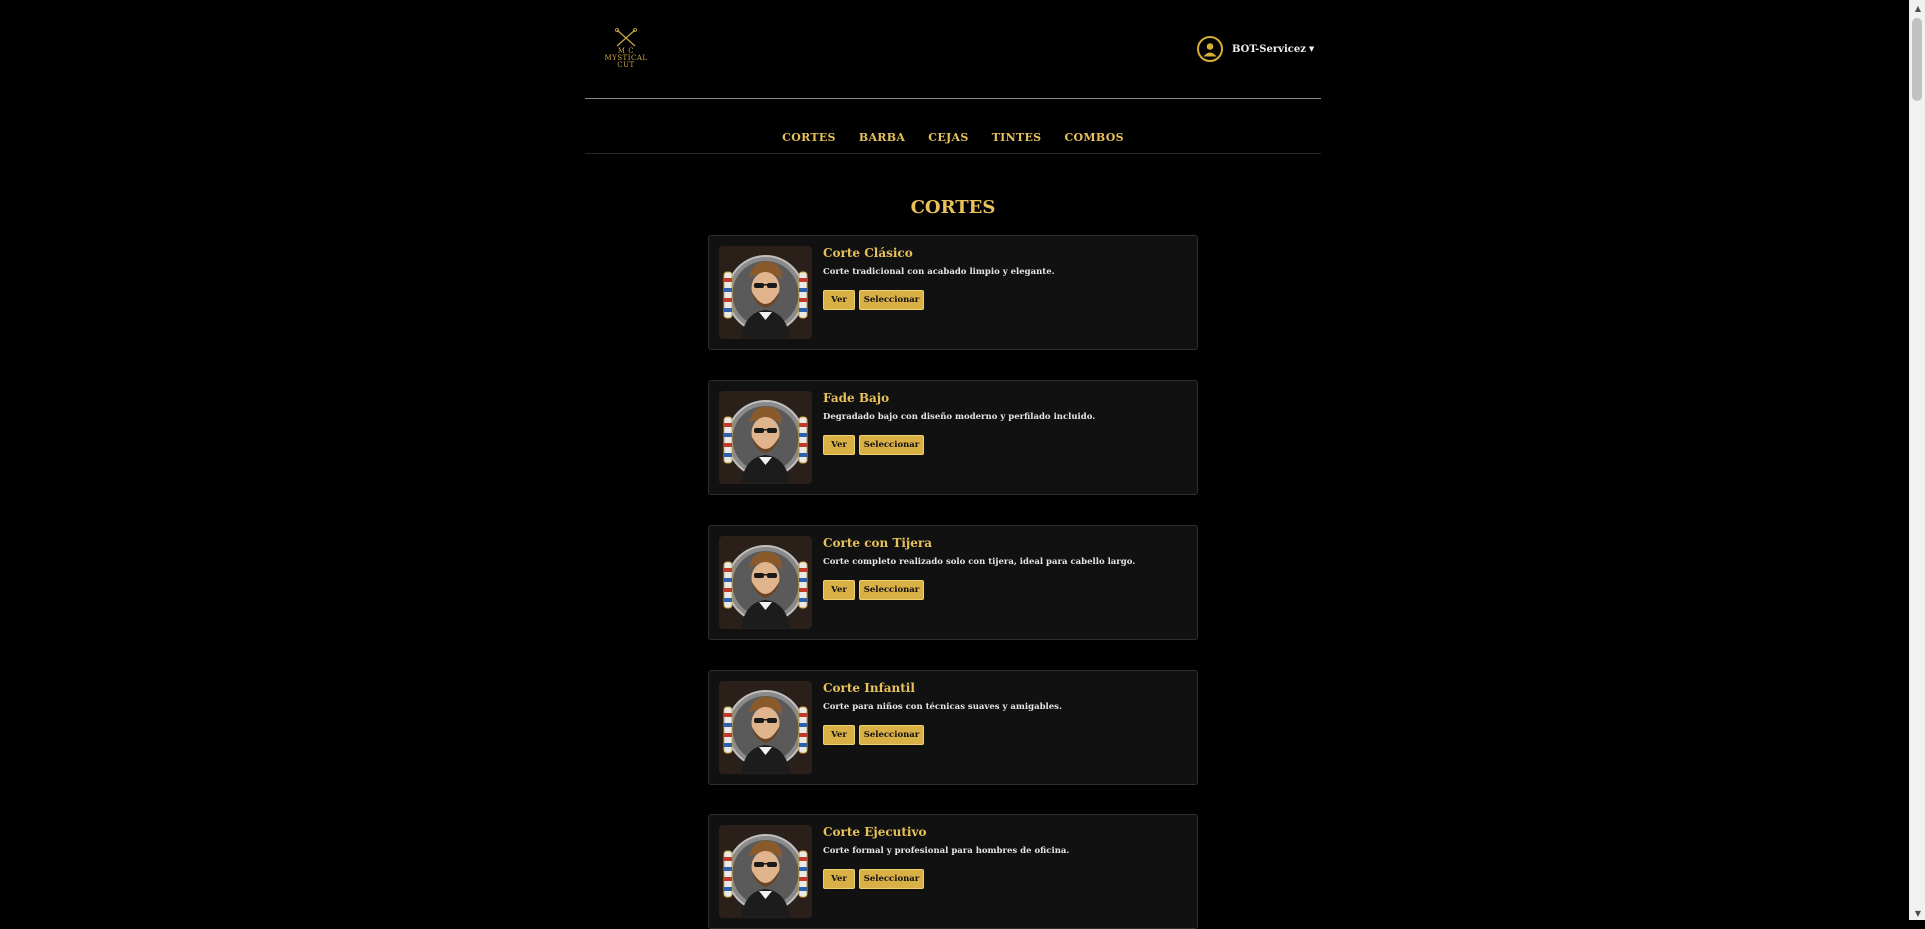  I want to click on section-title: CORTES, so click(953, 207).